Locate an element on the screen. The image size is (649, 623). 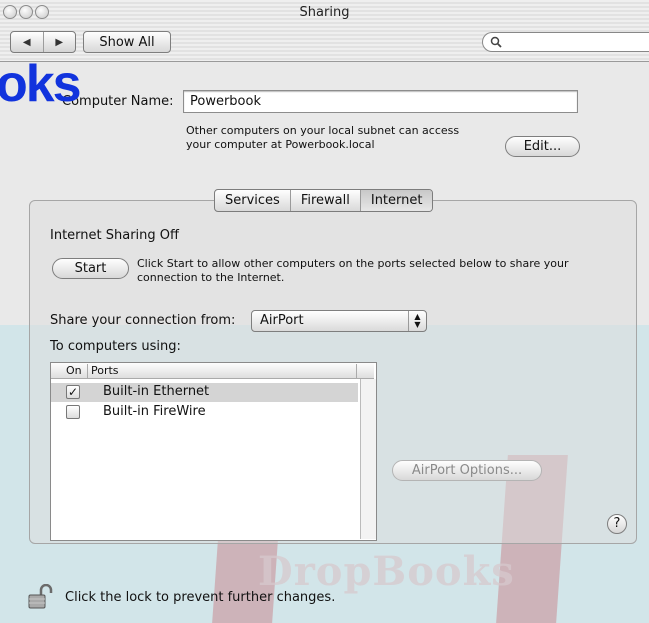
tab-firewall: Firewall is located at coordinates (326, 200).